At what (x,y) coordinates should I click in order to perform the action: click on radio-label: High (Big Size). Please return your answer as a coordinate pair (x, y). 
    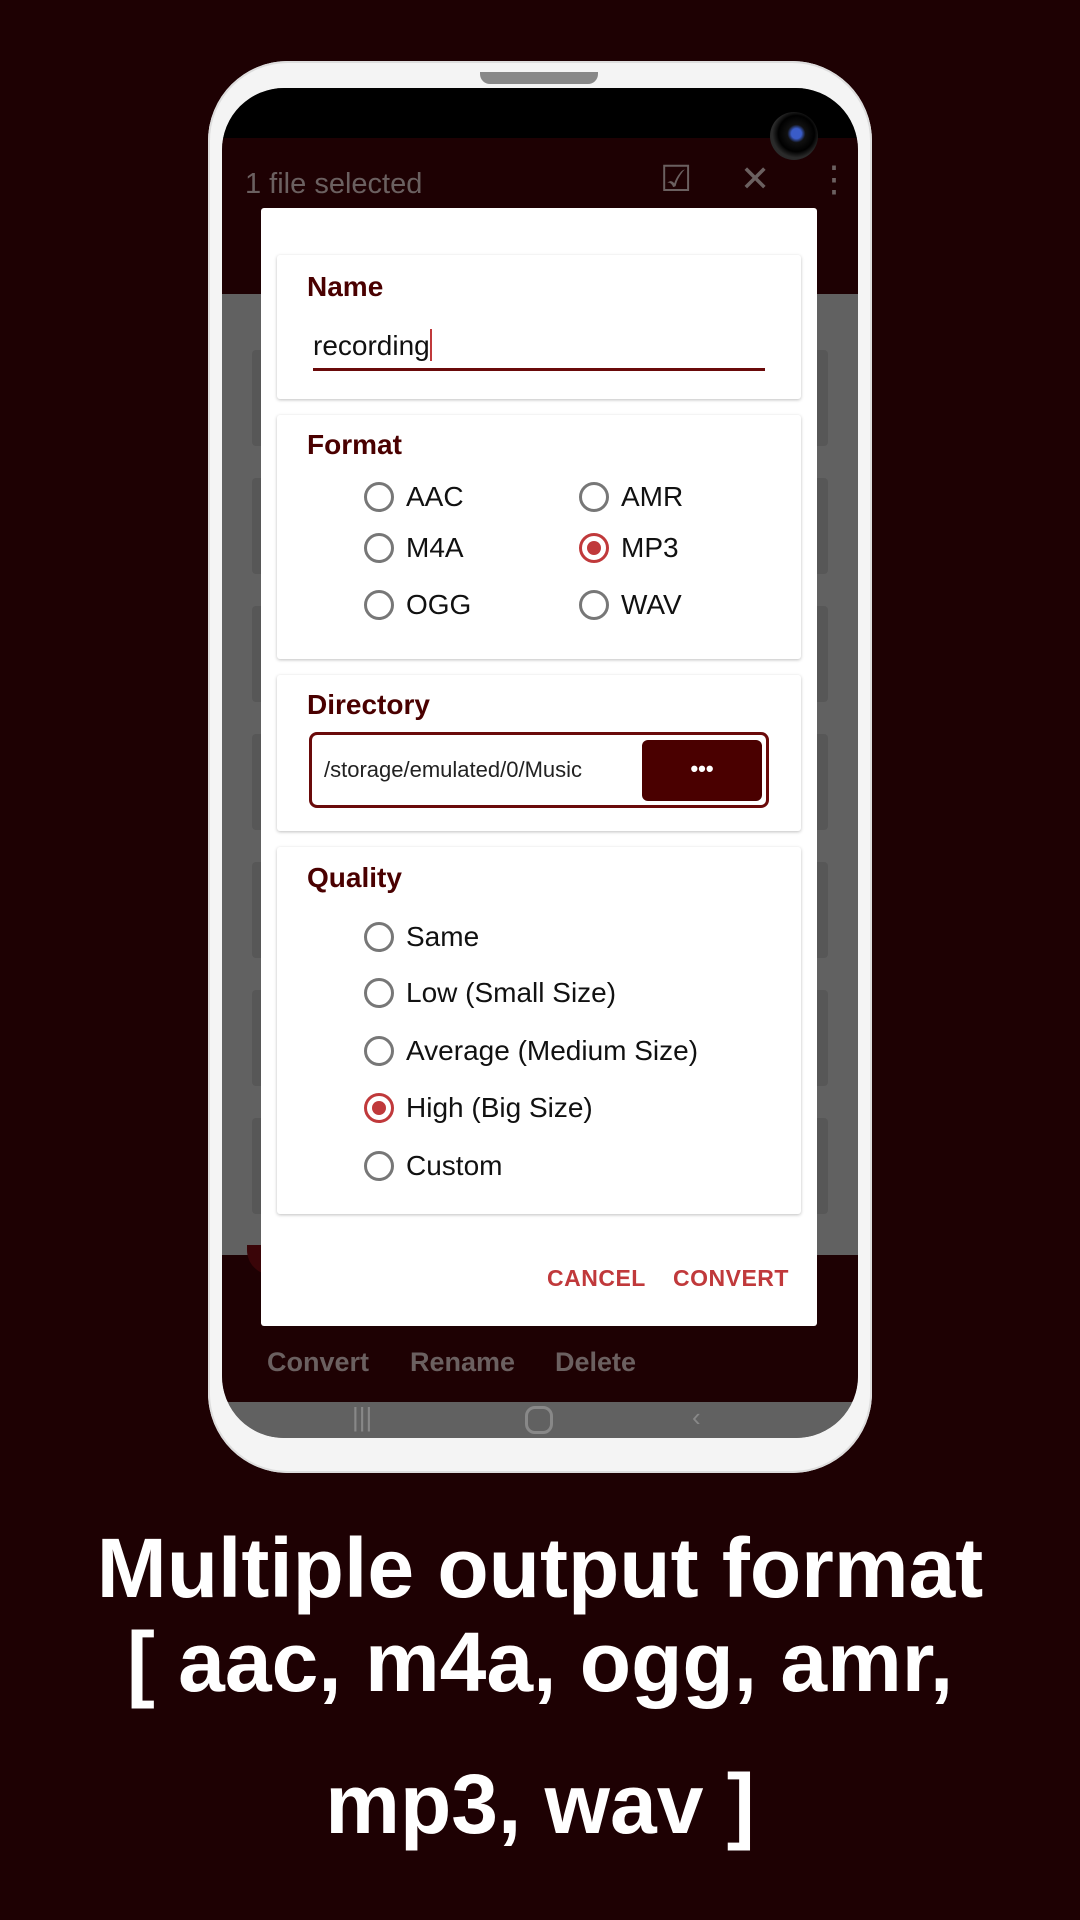
    Looking at the image, I should click on (499, 1107).